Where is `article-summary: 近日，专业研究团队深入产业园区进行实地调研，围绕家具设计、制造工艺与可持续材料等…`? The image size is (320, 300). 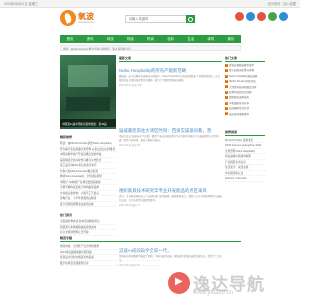 article-summary: 近日，专业研究团队深入产业园区进行实地调研，围绕家具设计、制造工艺与可持续材料等… is located at coordinates (170, 198).